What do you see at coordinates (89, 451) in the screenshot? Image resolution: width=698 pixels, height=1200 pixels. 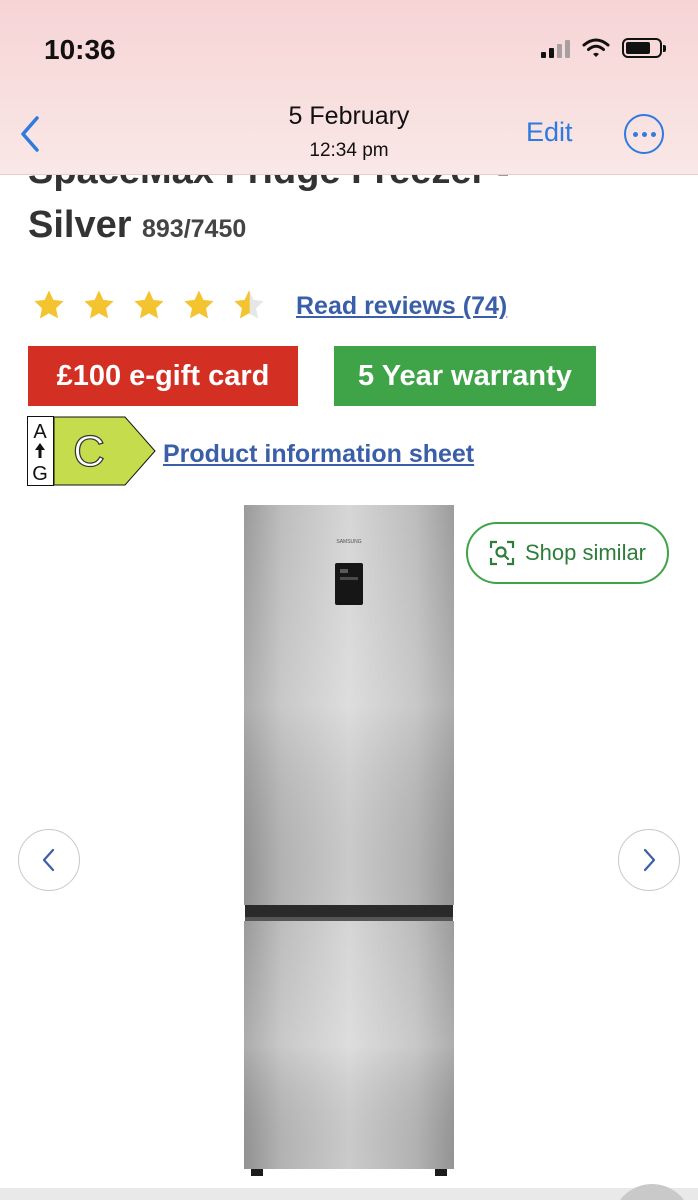 I see `energy-class: C` at bounding box center [89, 451].